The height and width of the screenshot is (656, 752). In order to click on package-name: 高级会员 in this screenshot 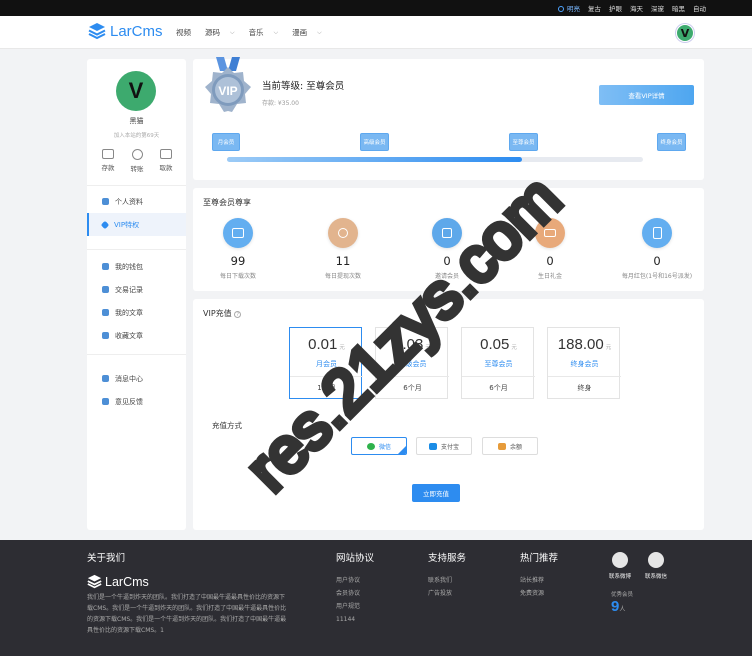, I will do `click(412, 364)`.